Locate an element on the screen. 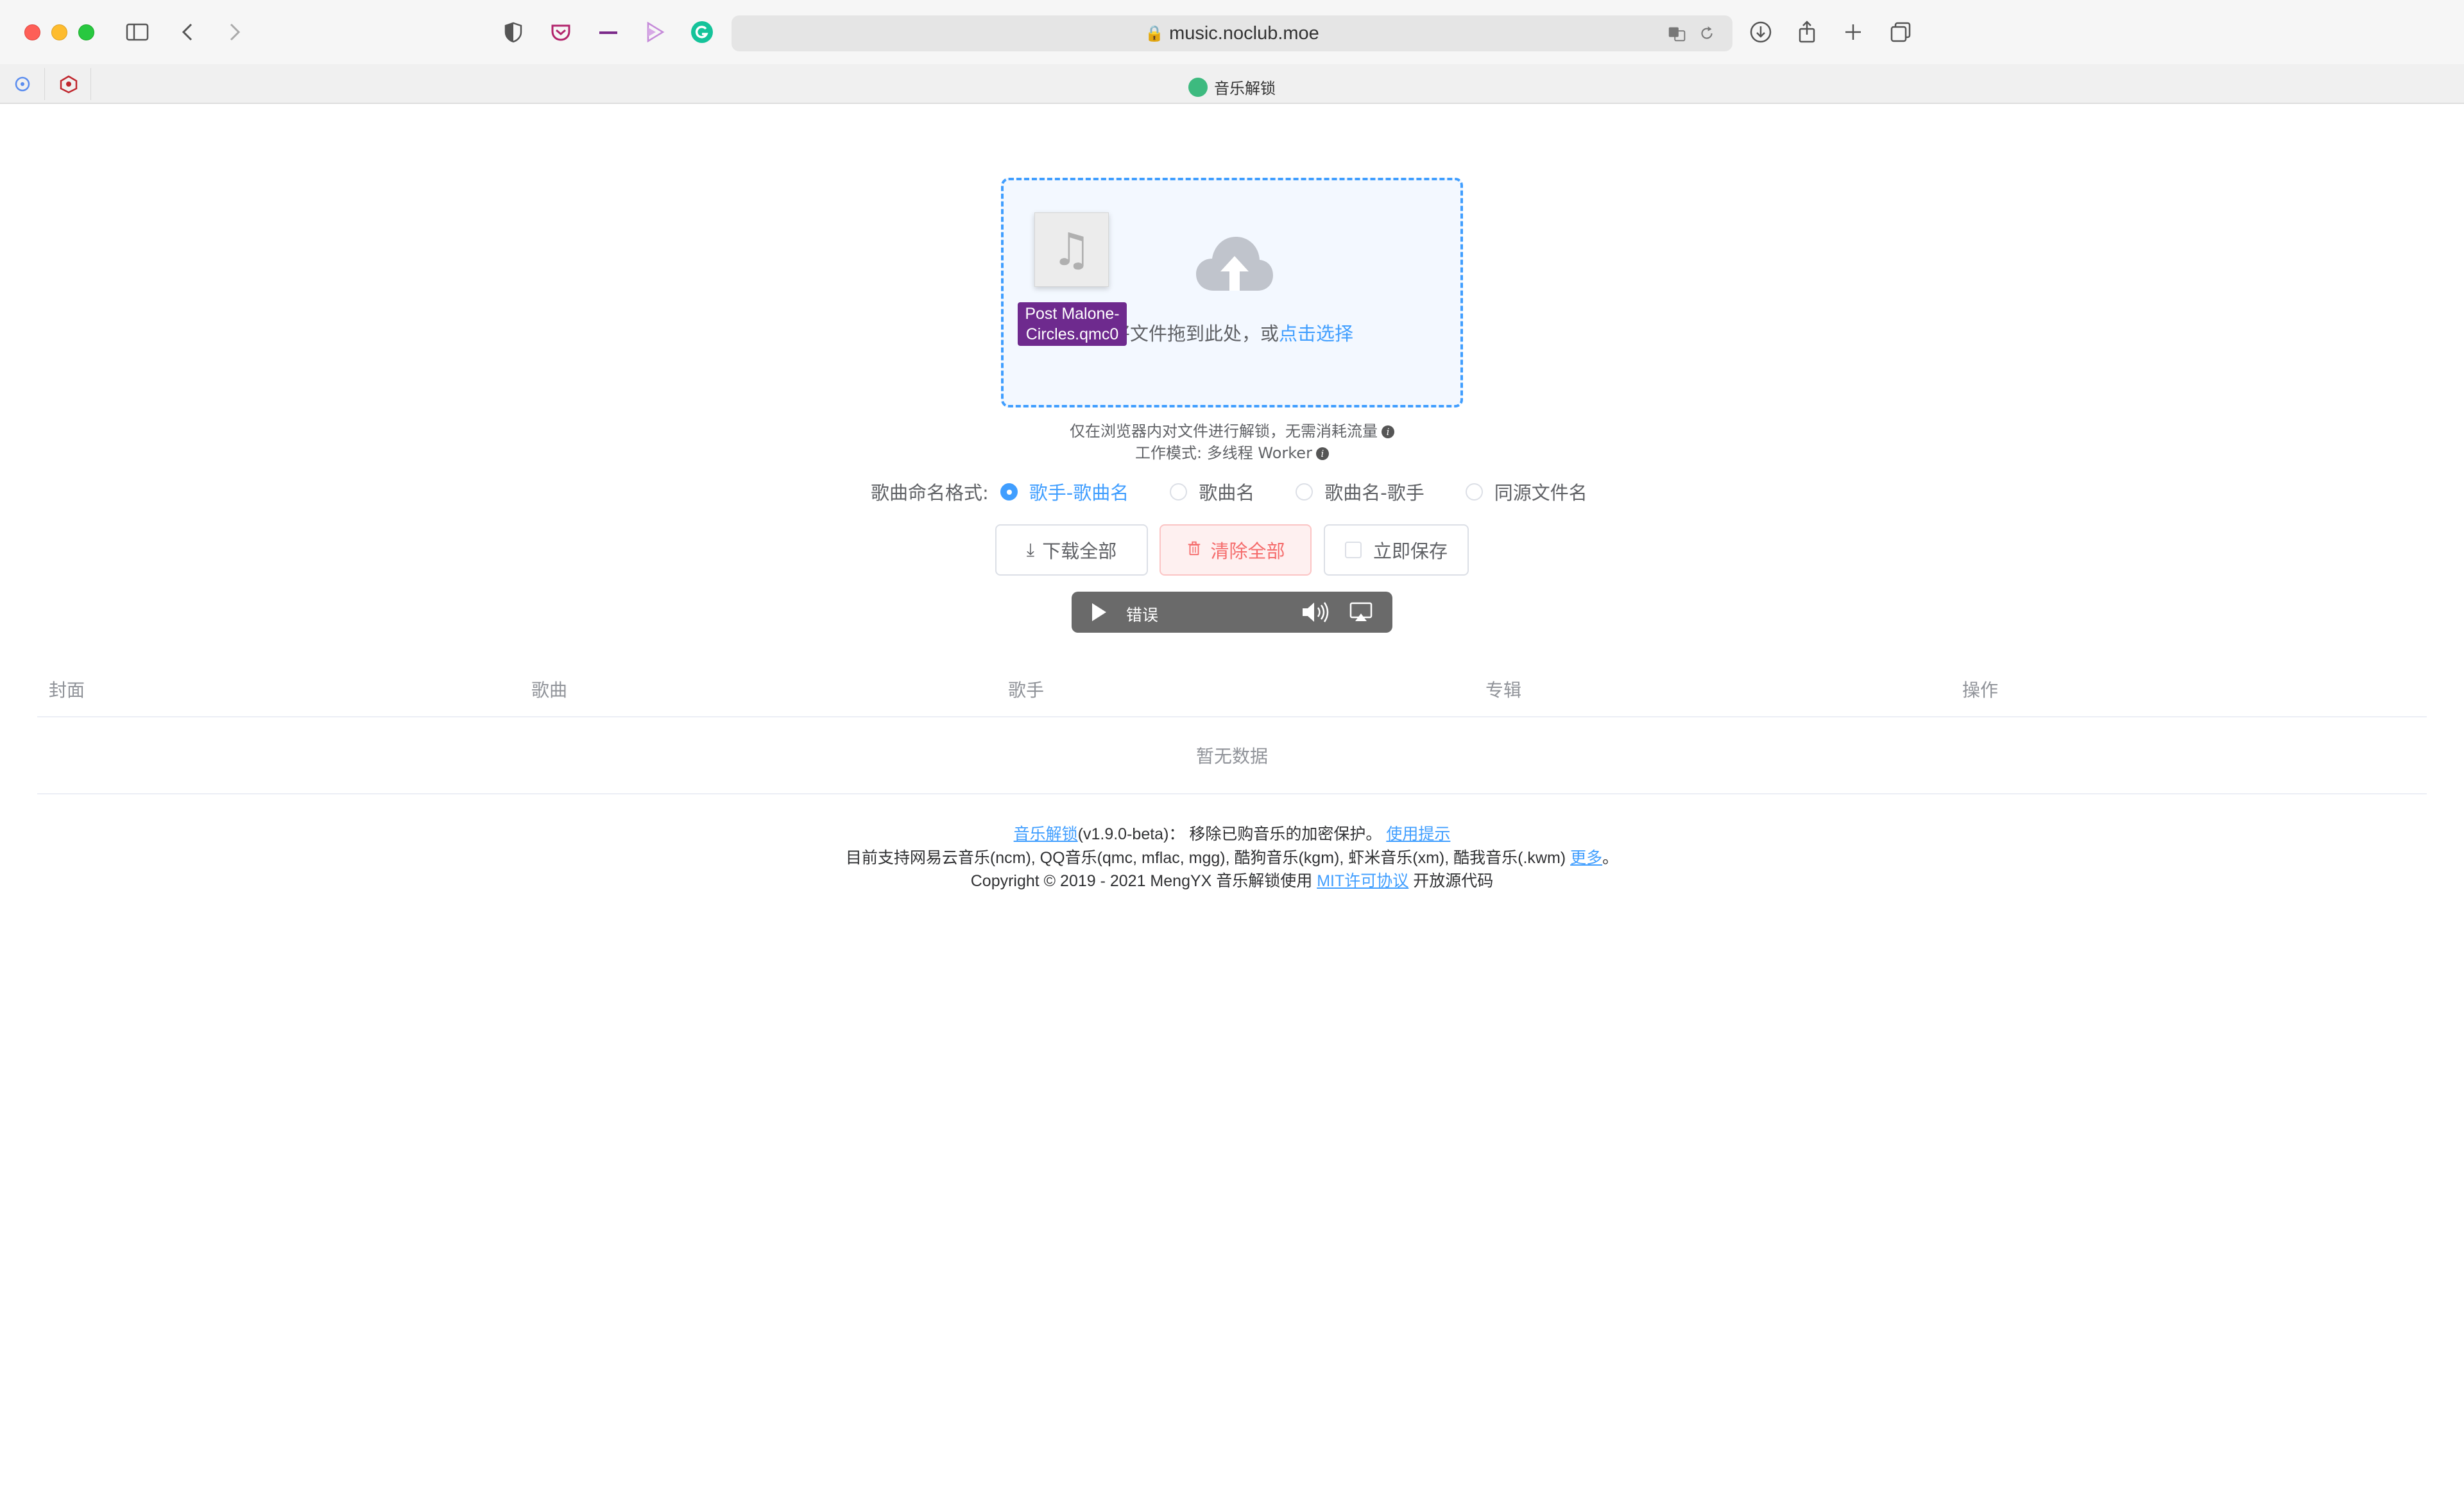 This screenshot has height=1508, width=2464. tab-bar: 音乐解锁 is located at coordinates (1232, 84).